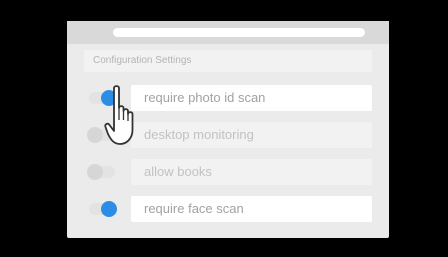 The image size is (448, 257). I want to click on setting-label: require face scan, so click(251, 209).